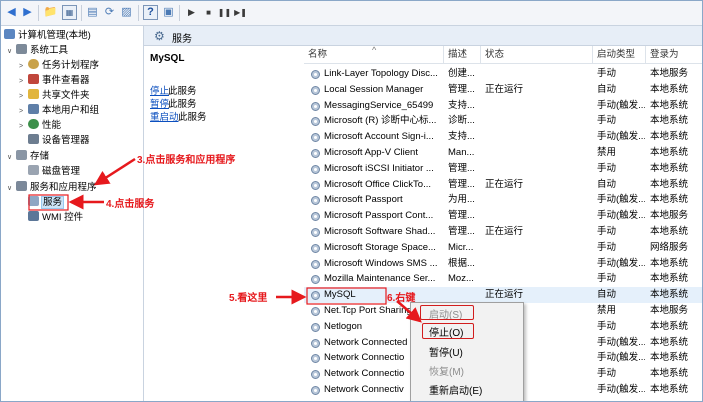  Describe the element at coordinates (409, 311) in the screenshot. I see `arrow-step6` at that location.